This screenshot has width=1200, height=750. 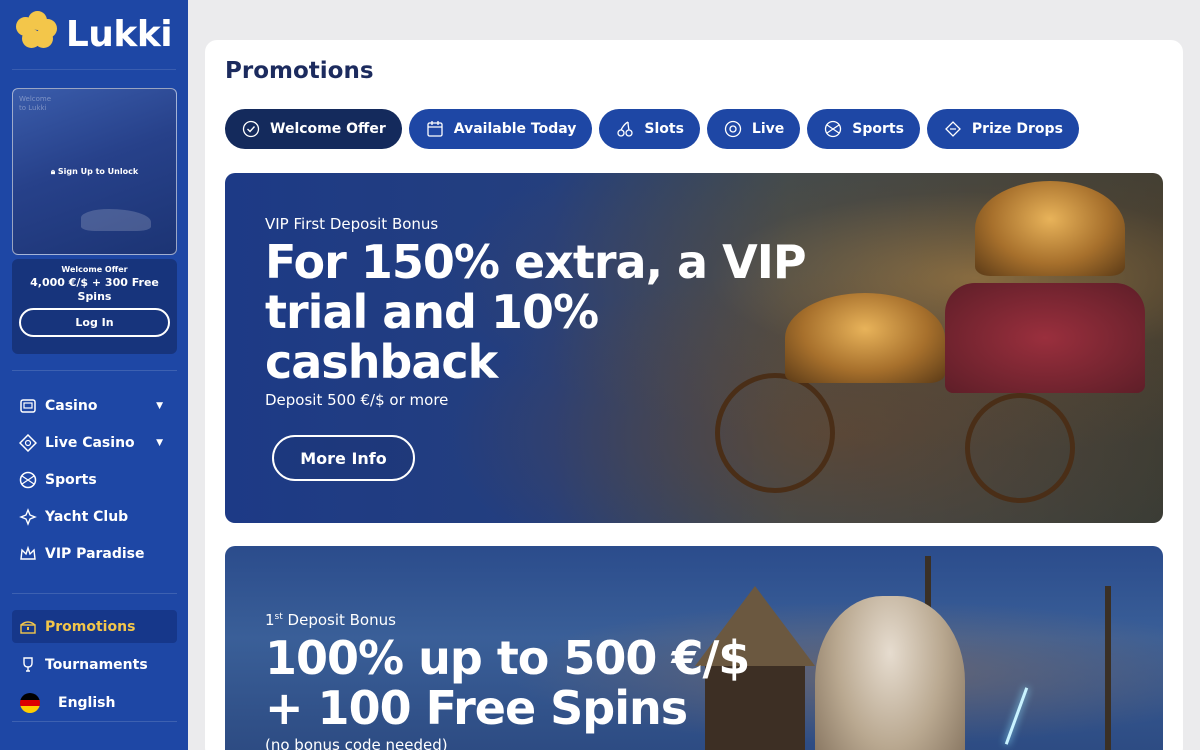 What do you see at coordinates (28, 627) in the screenshot?
I see `treasure-chest-icon` at bounding box center [28, 627].